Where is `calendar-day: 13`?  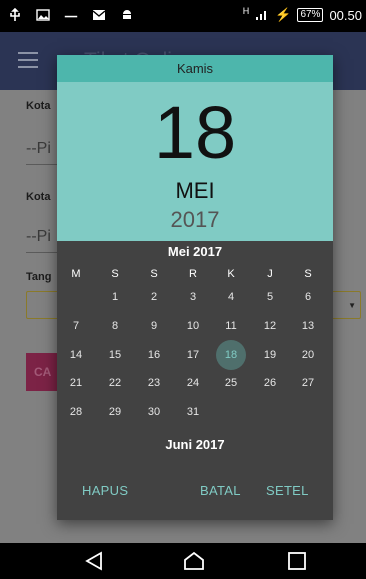
calendar-day: 13 is located at coordinates (308, 326).